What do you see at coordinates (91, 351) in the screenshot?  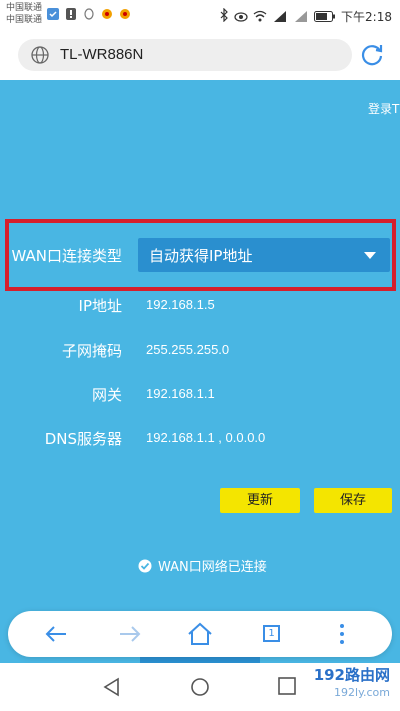 I see `subnet-mask-label: 子网掩码` at bounding box center [91, 351].